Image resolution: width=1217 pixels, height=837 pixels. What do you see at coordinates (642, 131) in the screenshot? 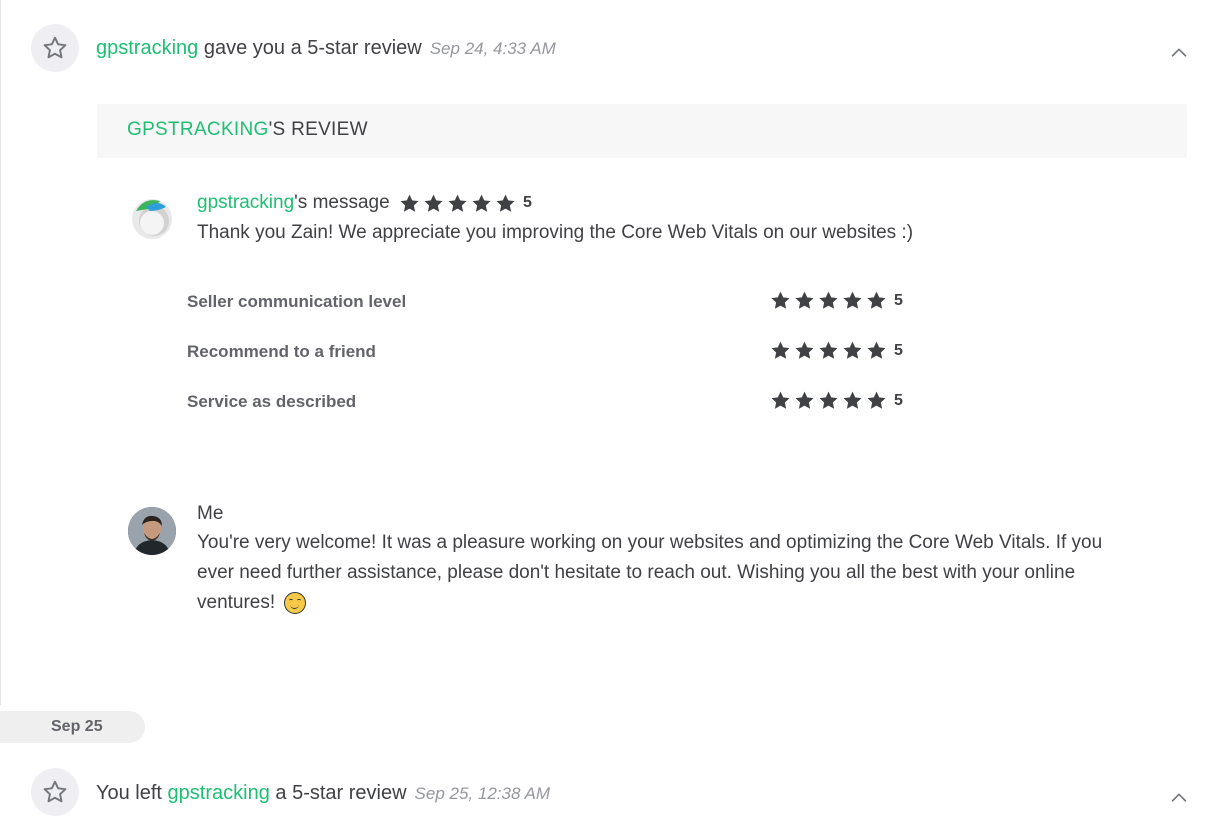
I see `review-header: GPSTRACKING'S REVIEW` at bounding box center [642, 131].